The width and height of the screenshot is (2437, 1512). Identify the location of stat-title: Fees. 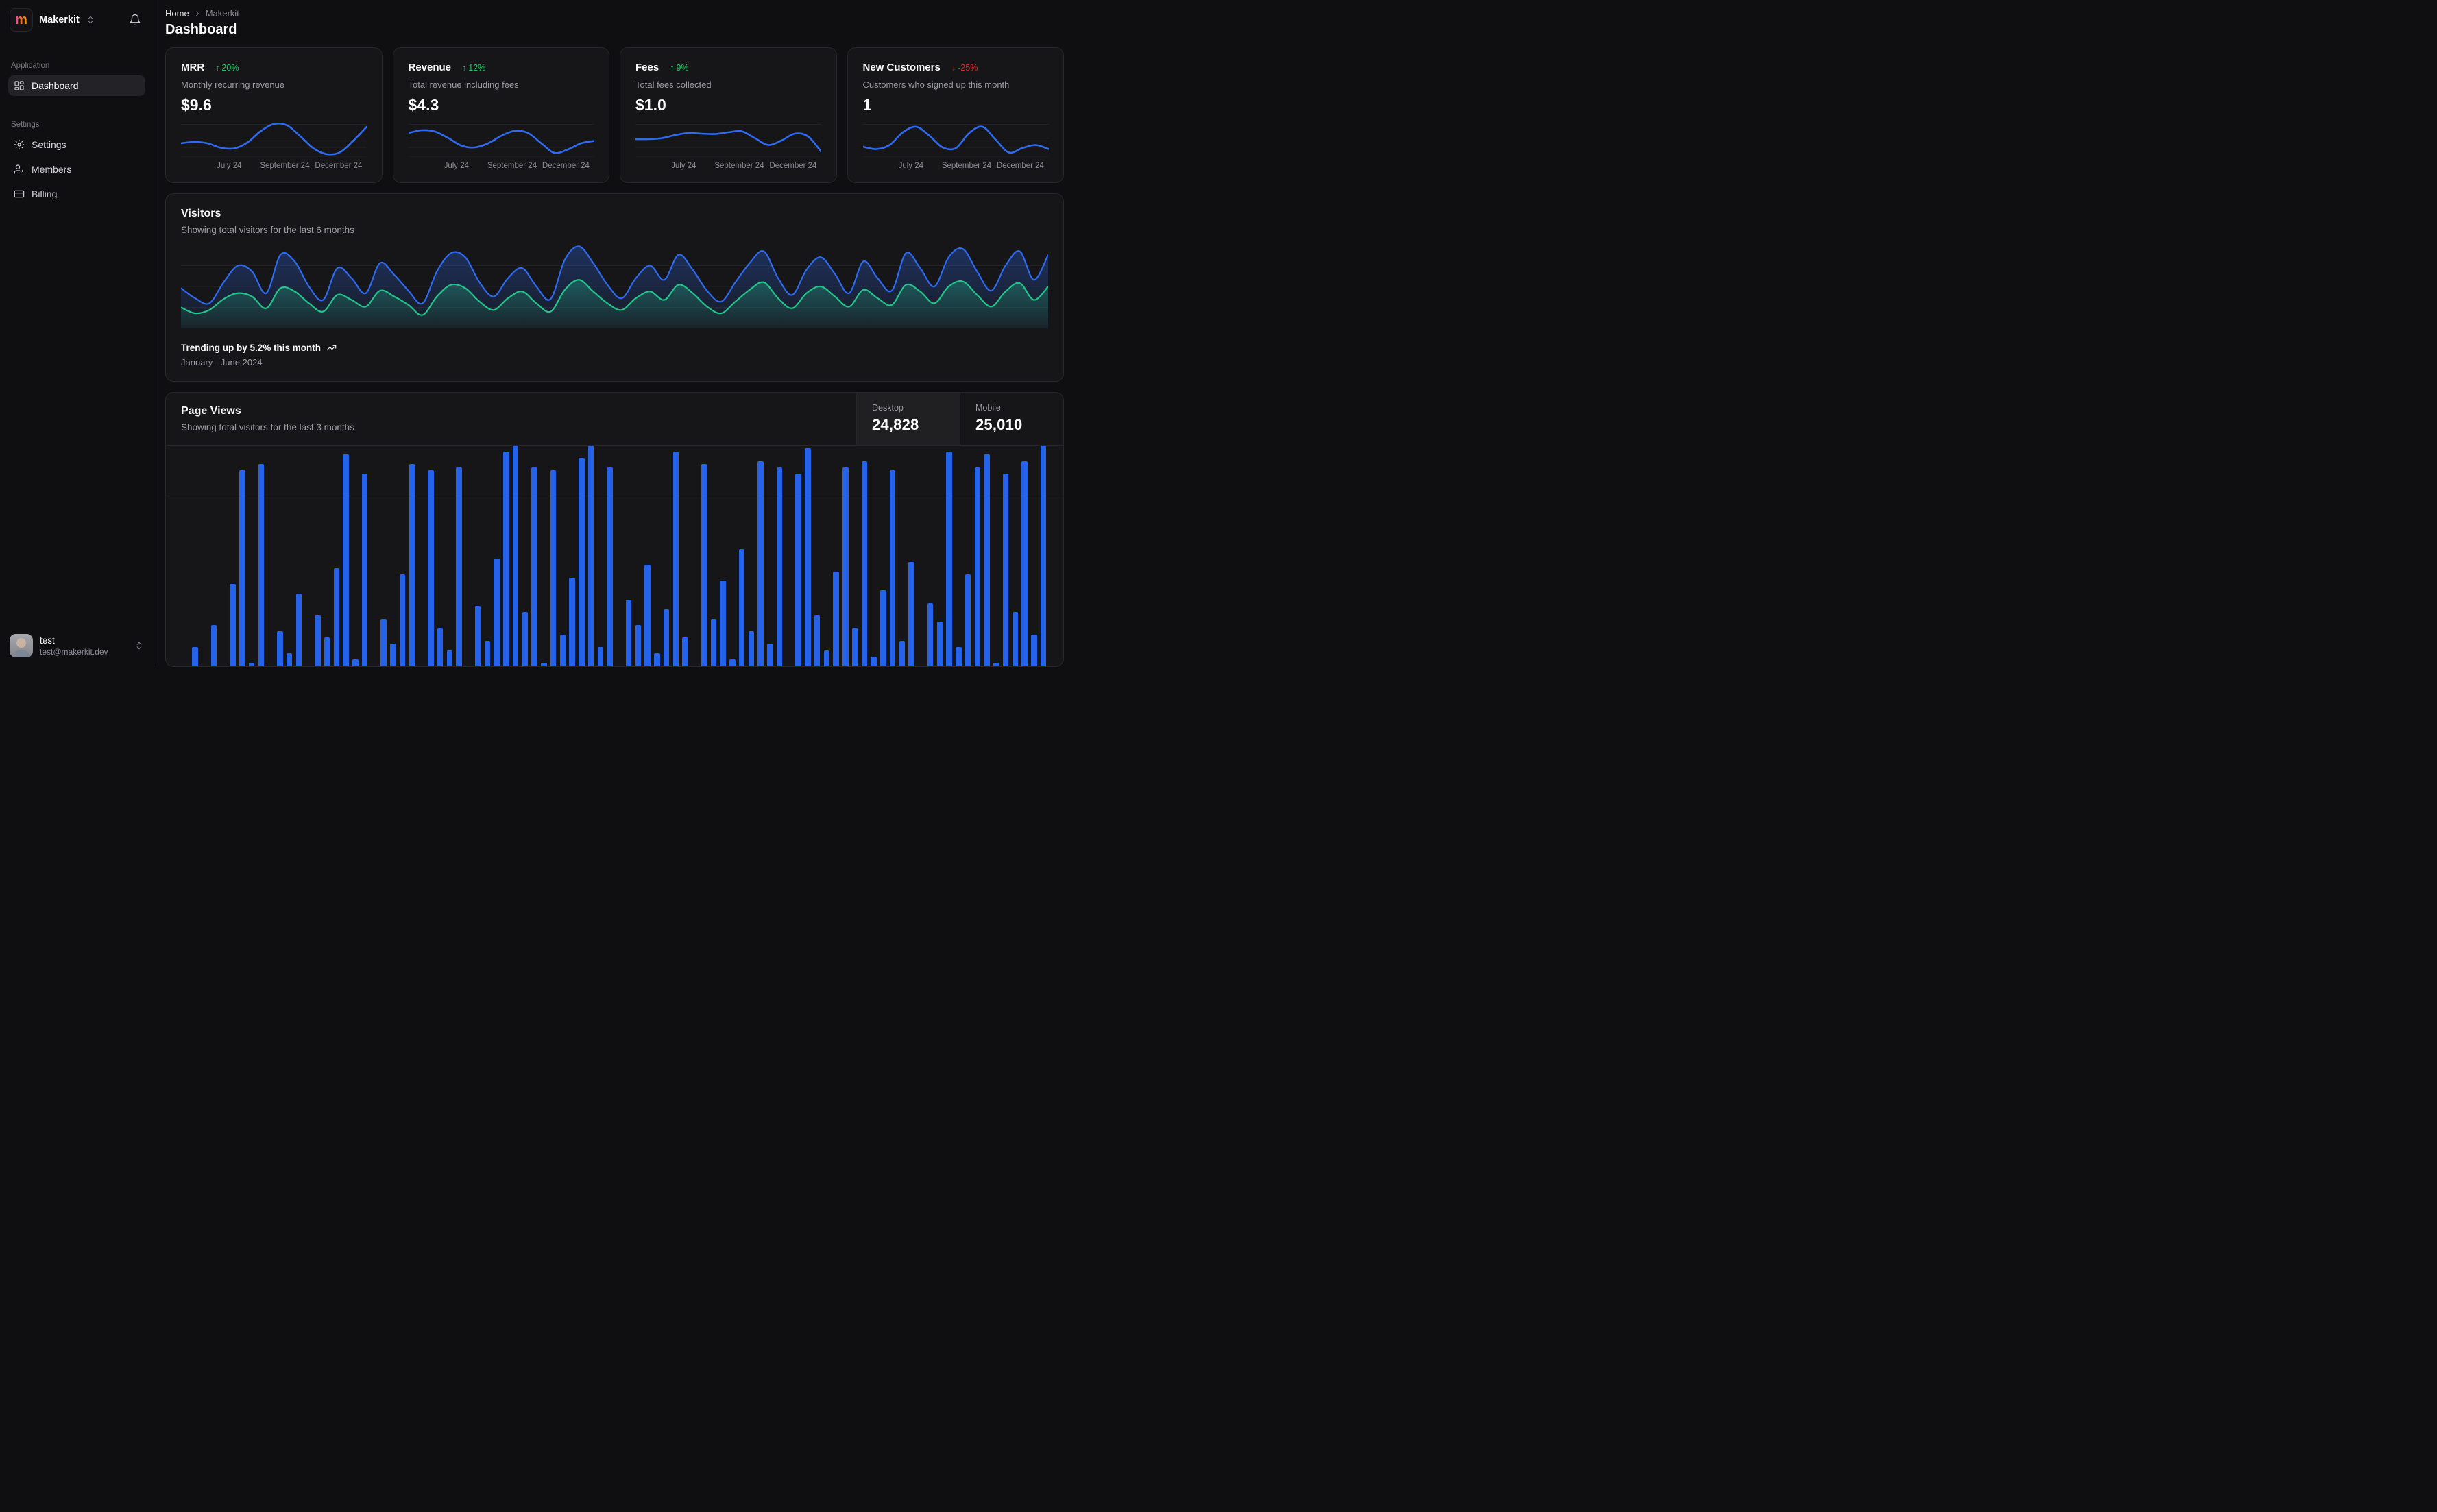
(647, 67).